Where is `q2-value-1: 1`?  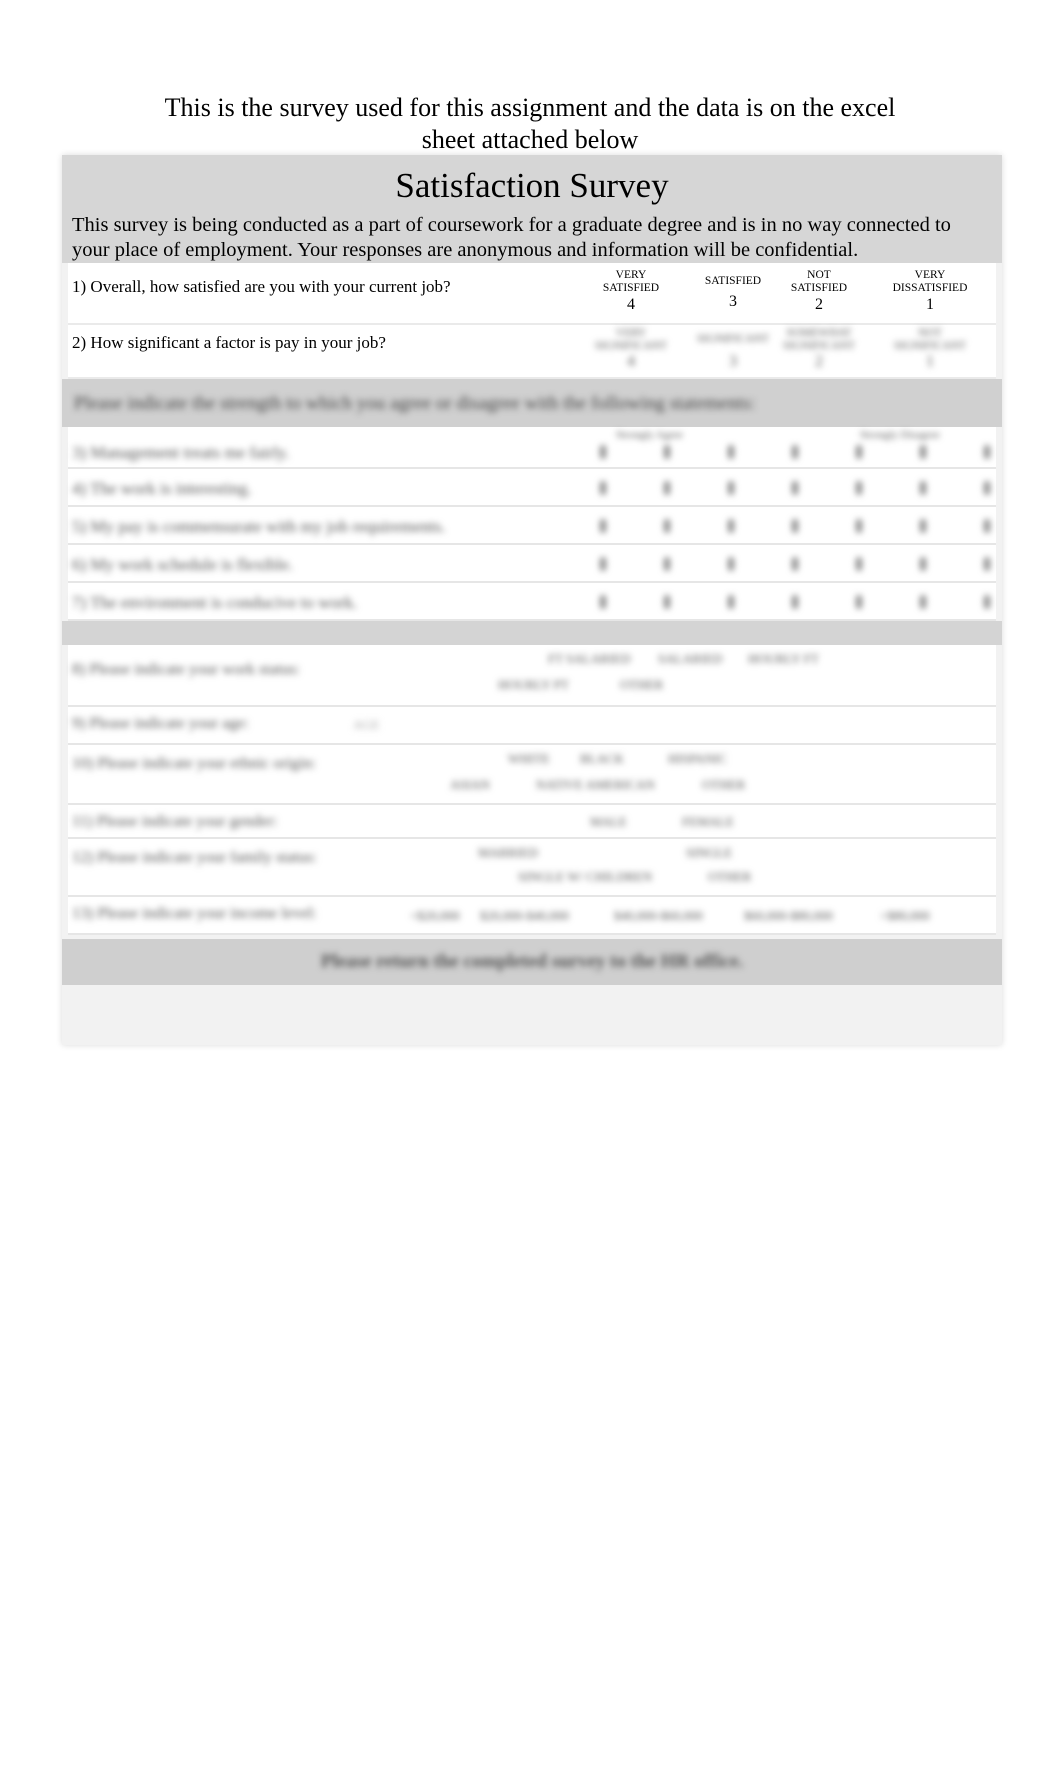 q2-value-1: 1 is located at coordinates (930, 362).